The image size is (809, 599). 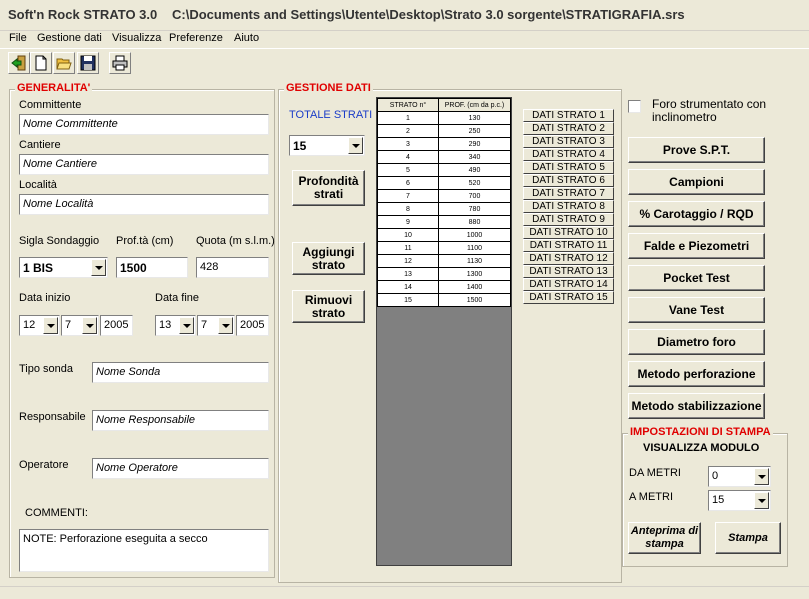 I want to click on strato-number-cell: 5, so click(x=408, y=170).